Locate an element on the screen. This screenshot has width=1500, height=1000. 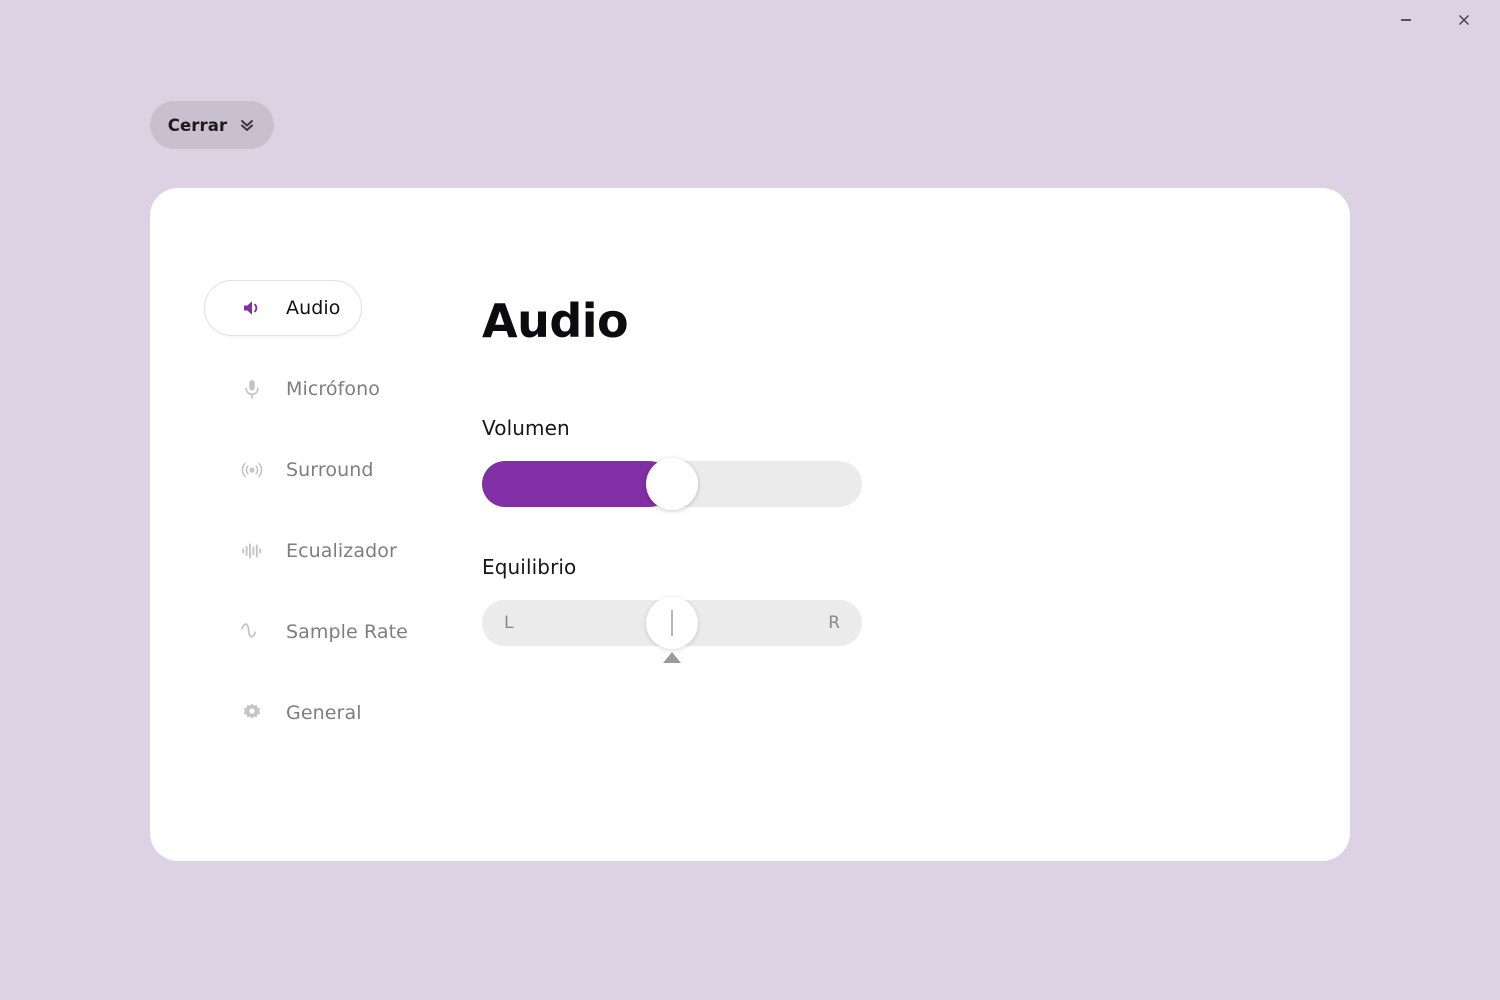
volume-slider-track is located at coordinates (672, 484).